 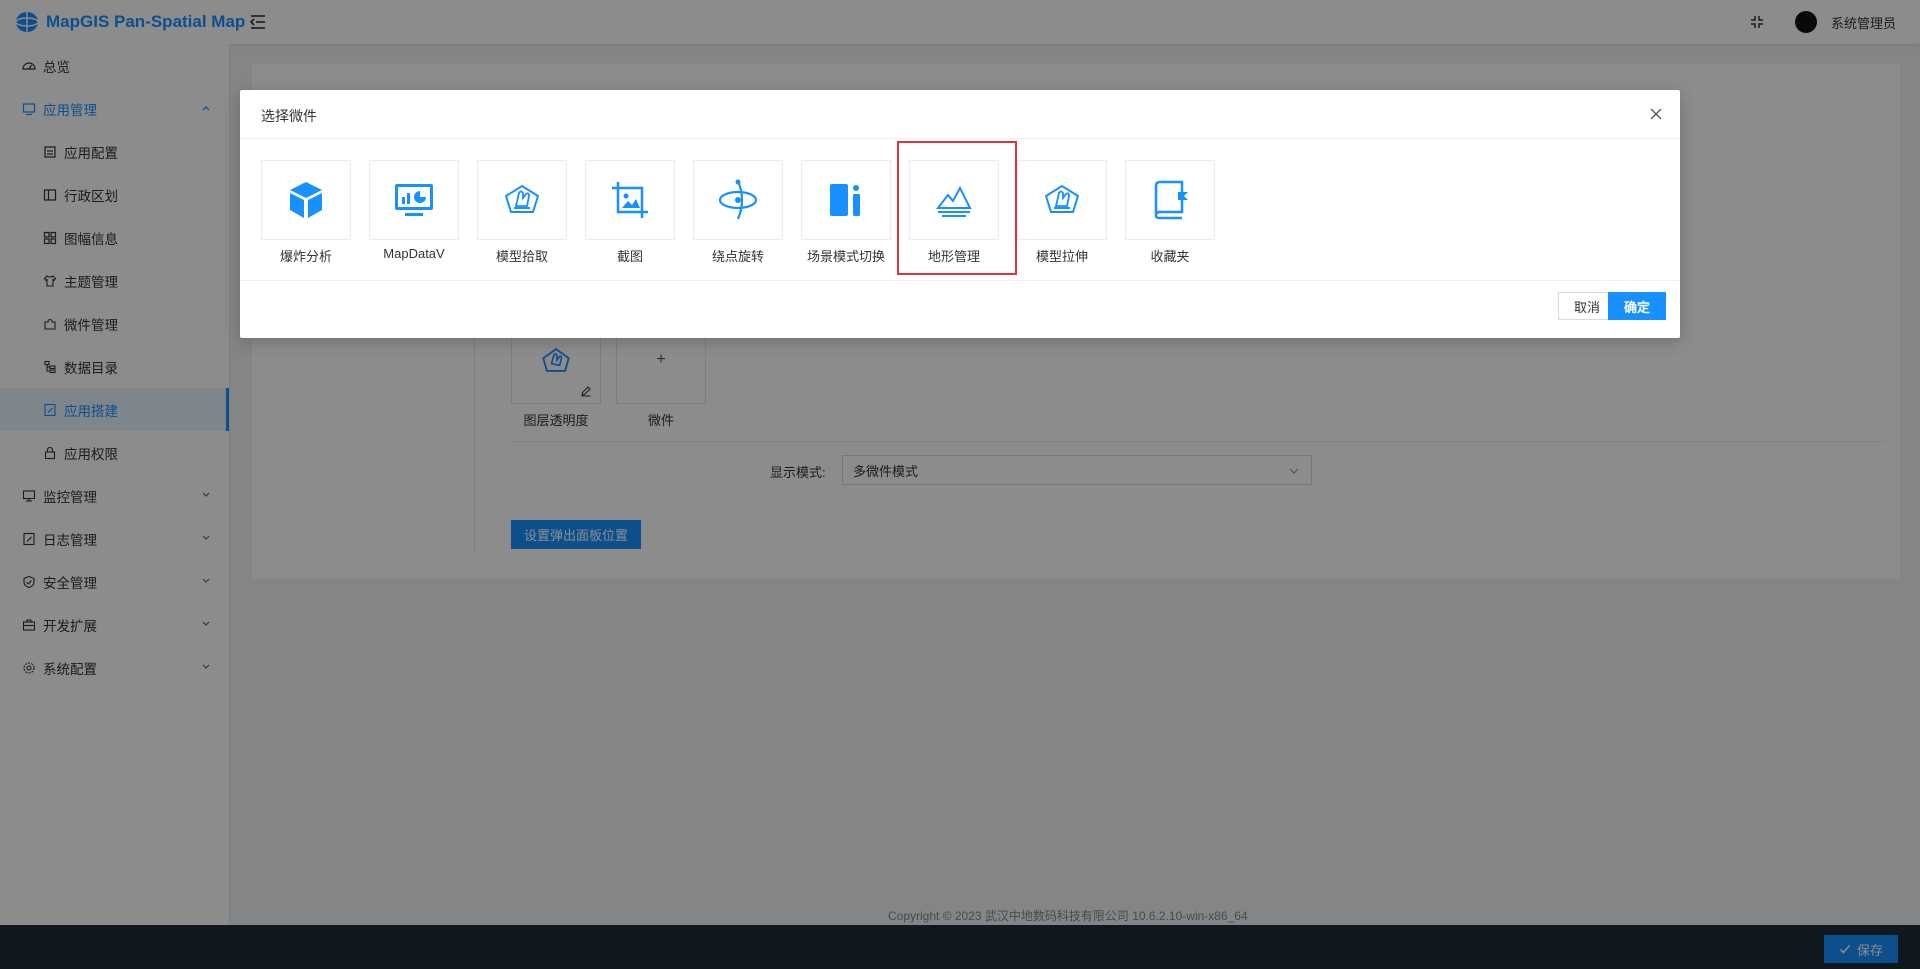 I want to click on model-stretch-icon, so click(x=1062, y=198).